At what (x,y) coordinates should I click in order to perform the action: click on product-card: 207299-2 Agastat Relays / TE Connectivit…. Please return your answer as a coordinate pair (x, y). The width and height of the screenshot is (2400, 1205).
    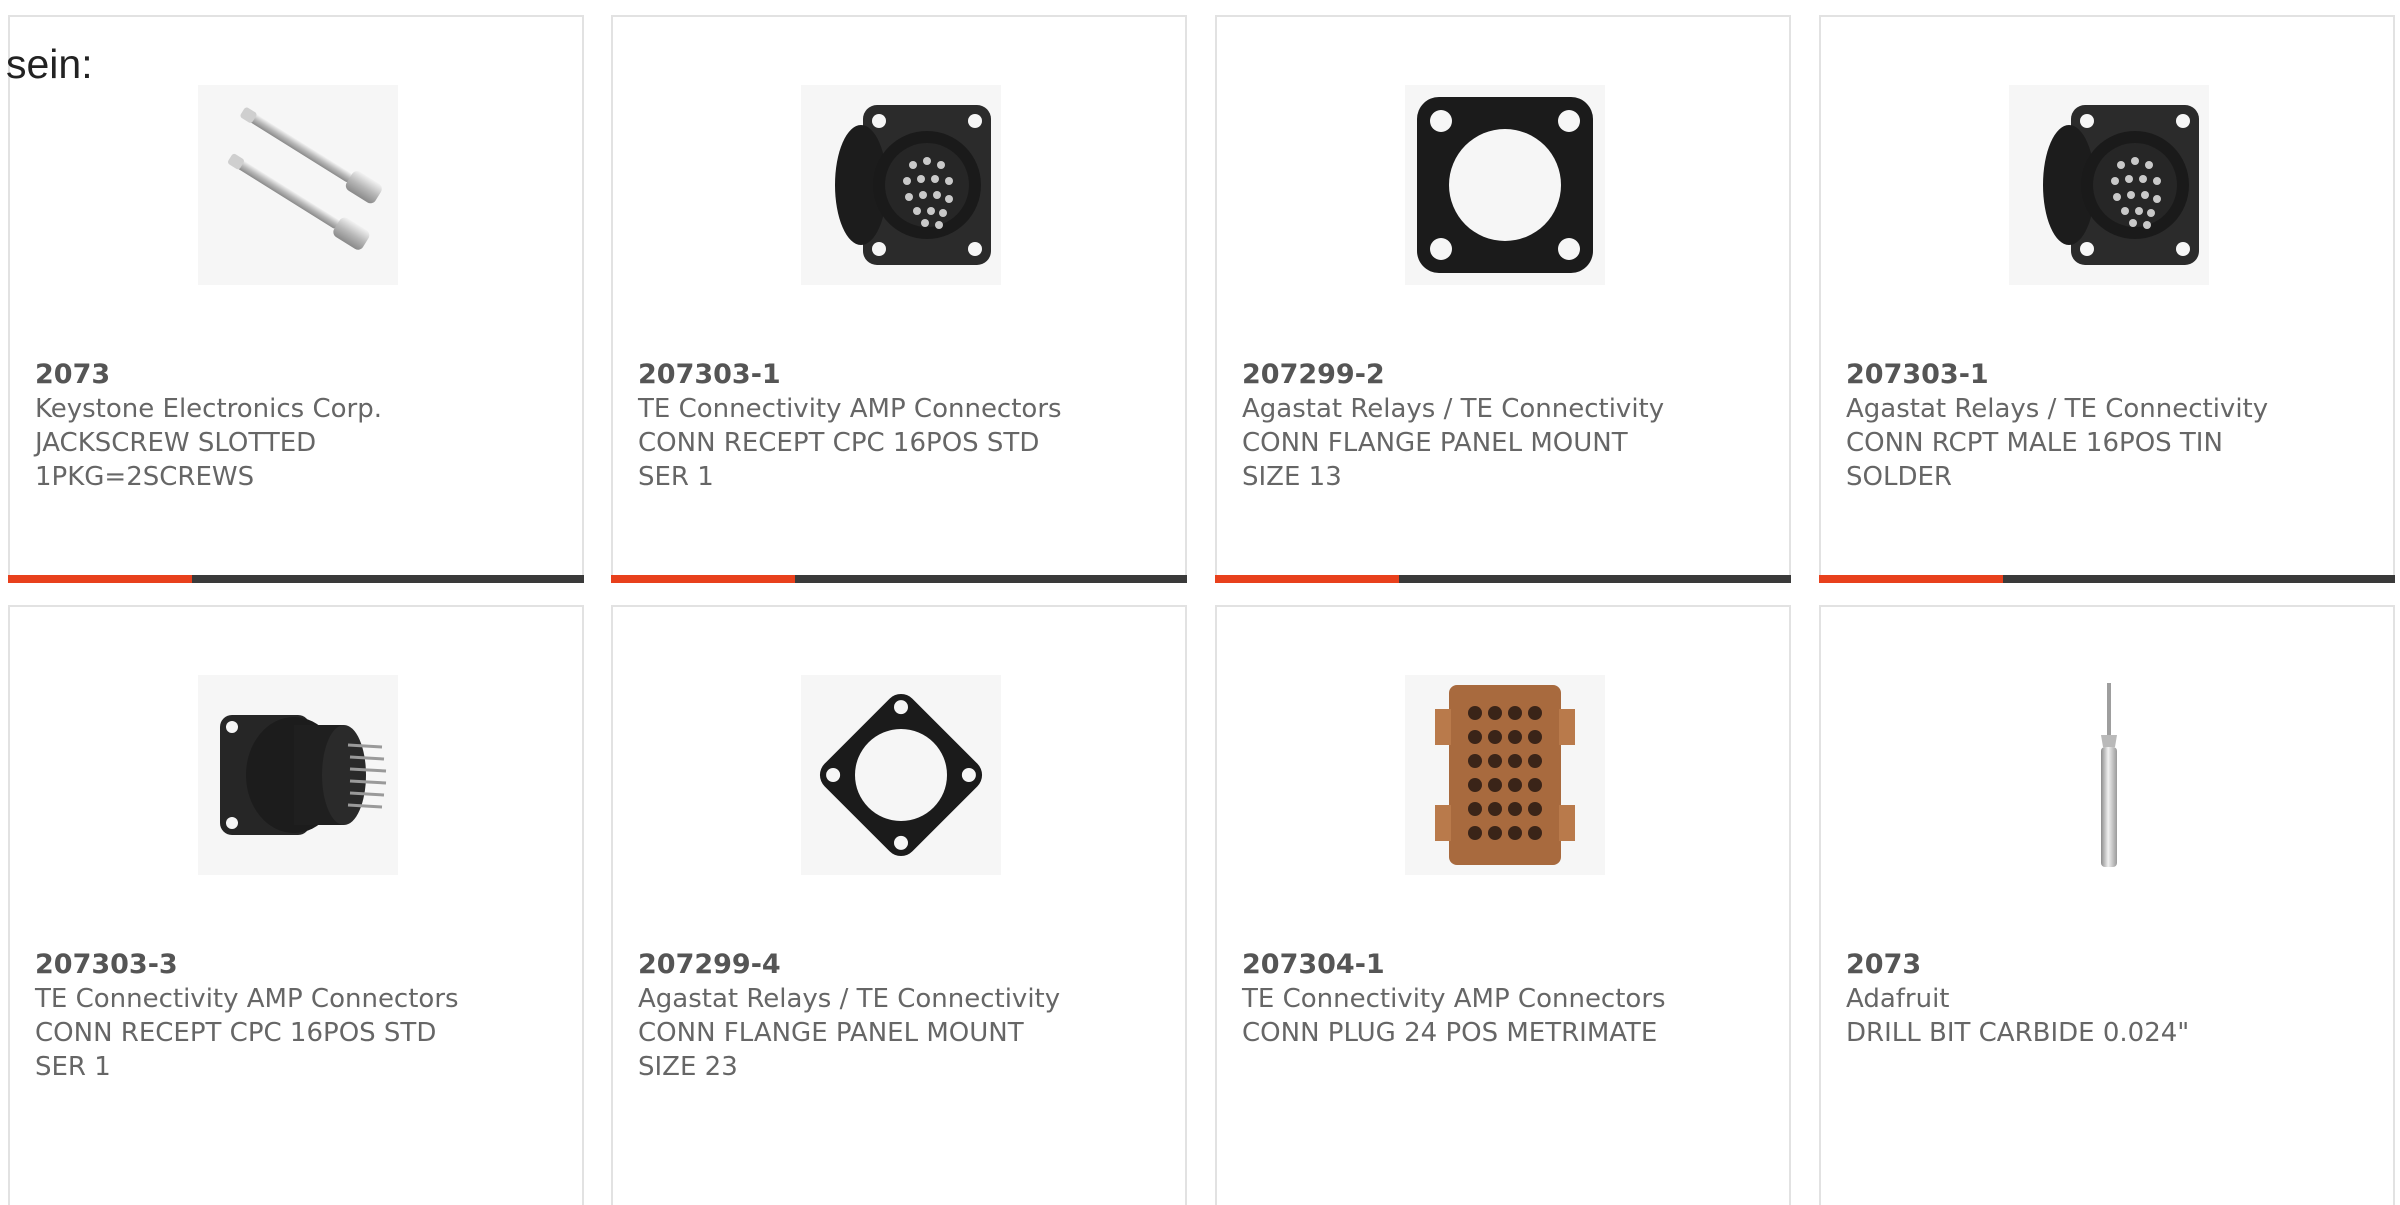
    Looking at the image, I should click on (1503, 299).